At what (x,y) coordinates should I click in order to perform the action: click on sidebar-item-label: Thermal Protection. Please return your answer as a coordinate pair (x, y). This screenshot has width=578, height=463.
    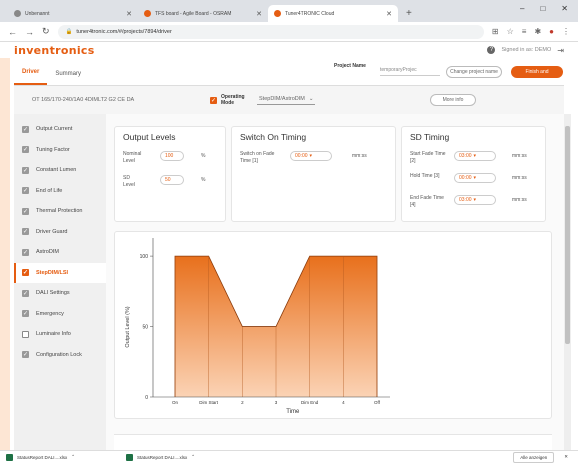
    Looking at the image, I should click on (59, 211).